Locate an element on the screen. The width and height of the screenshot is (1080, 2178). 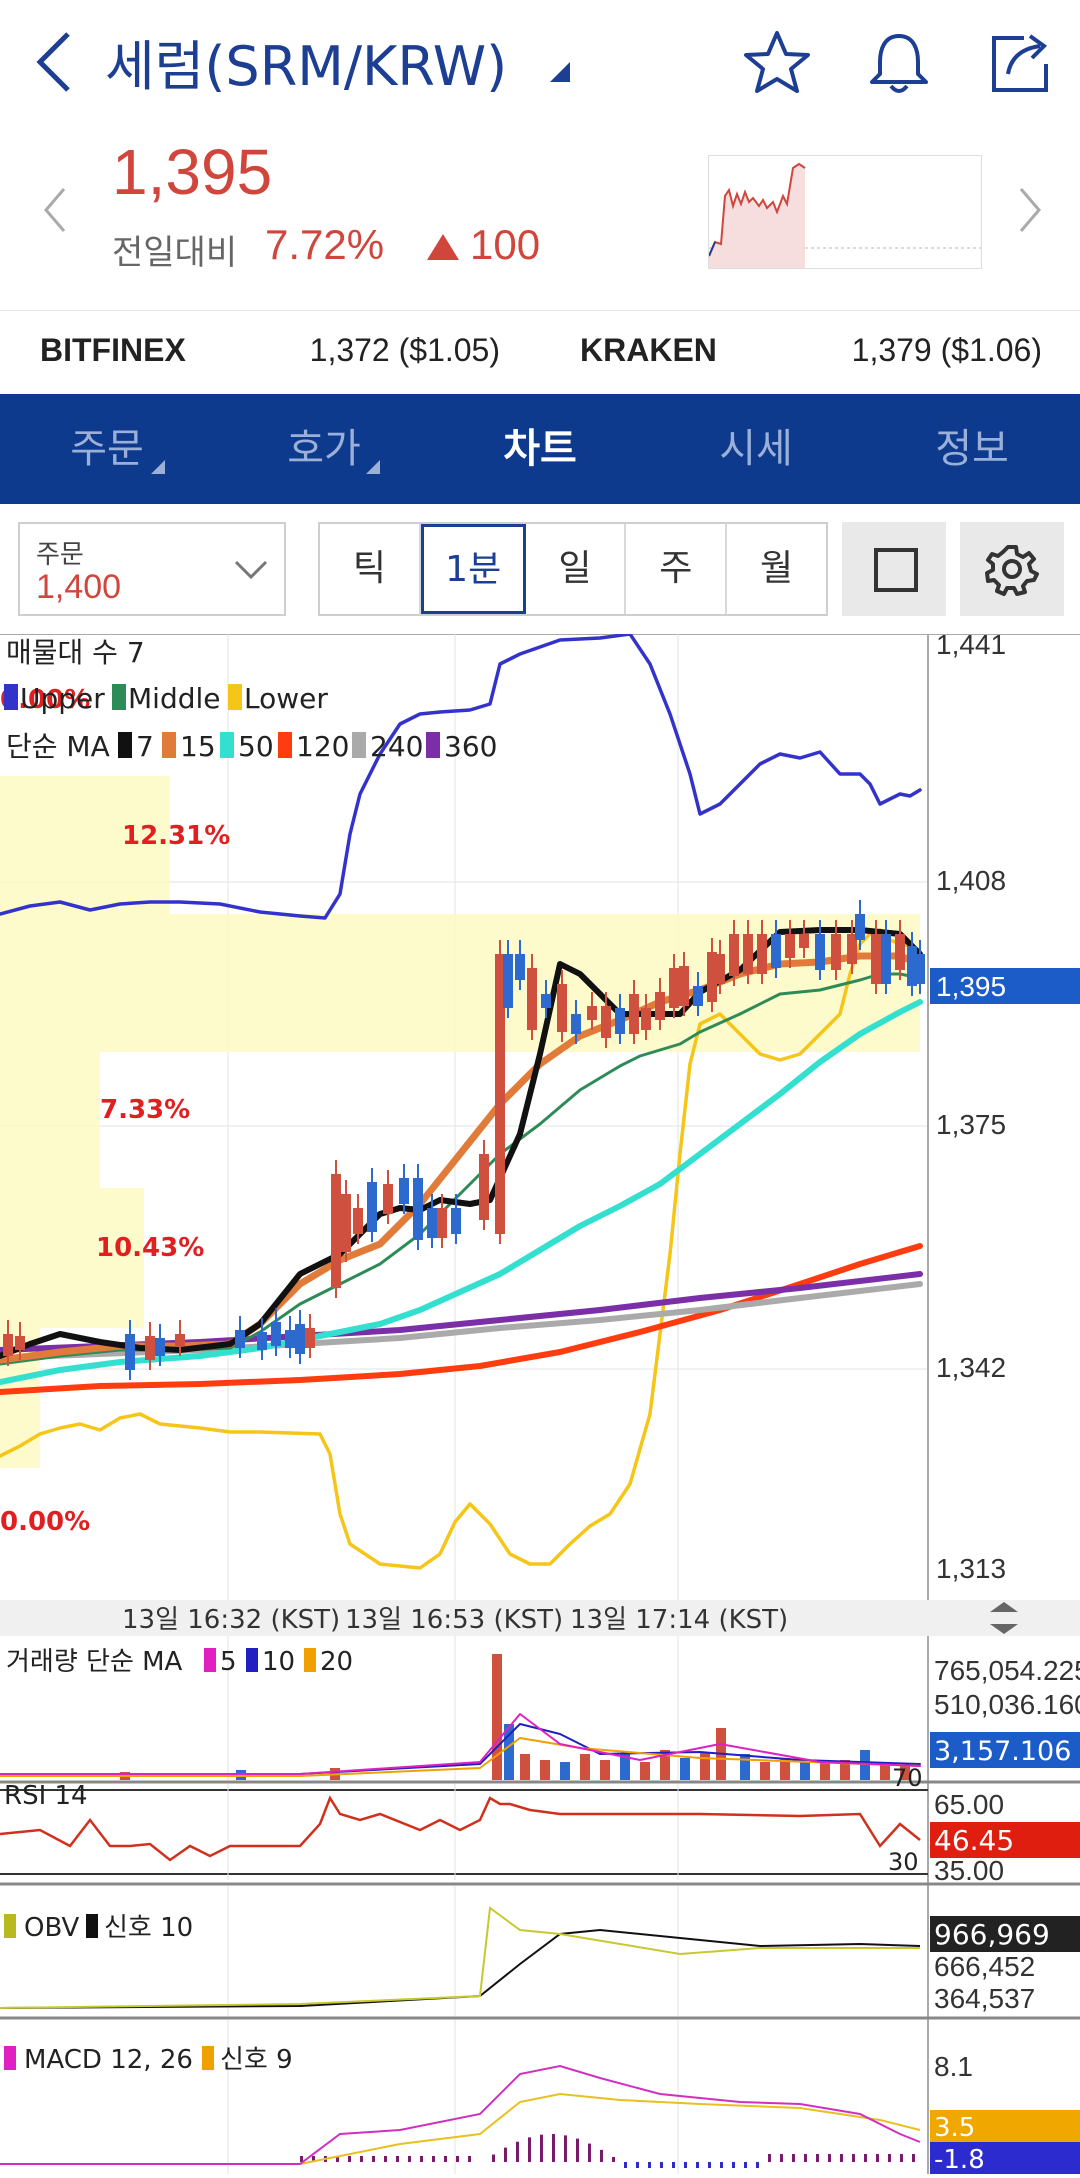
volume-ma-5: 5 is located at coordinates (228, 1662).